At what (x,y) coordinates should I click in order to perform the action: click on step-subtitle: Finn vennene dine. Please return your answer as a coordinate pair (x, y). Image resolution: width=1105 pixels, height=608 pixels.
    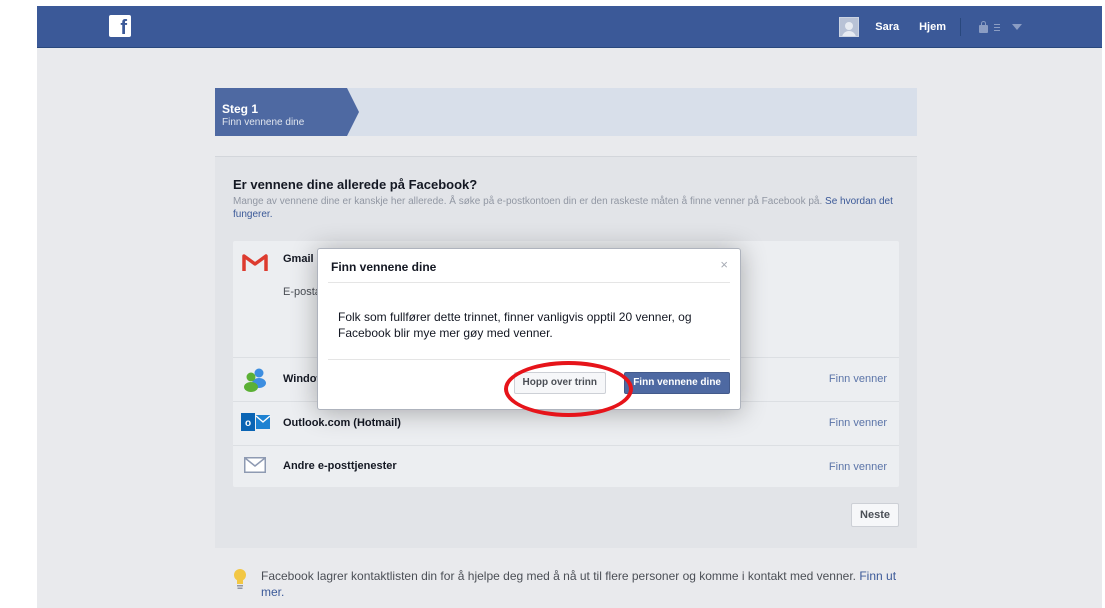
    Looking at the image, I should click on (263, 122).